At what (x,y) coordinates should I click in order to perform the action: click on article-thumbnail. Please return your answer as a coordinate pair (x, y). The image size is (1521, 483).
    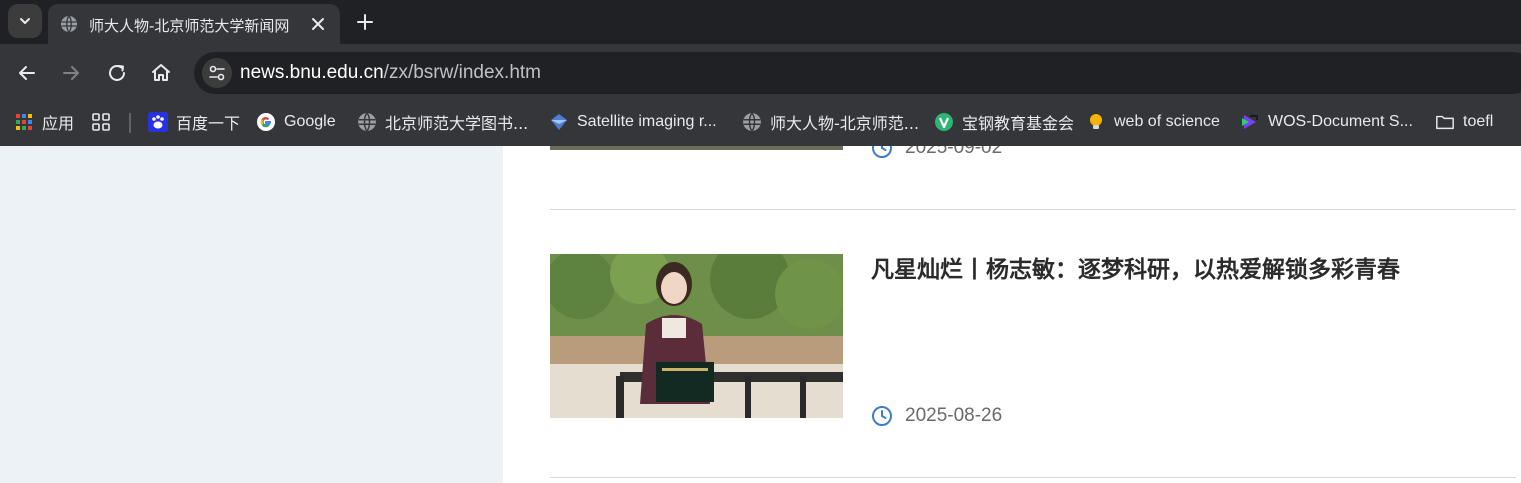
    Looking at the image, I should click on (696, 336).